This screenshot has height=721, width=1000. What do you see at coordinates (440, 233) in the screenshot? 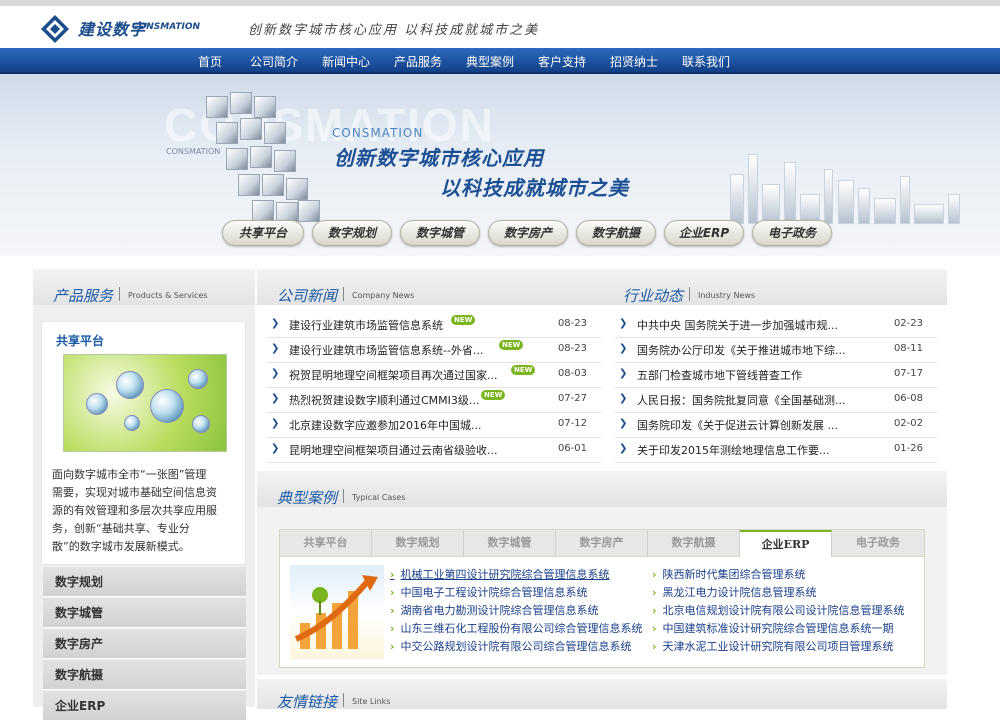
I see `pill-digital-urban: 数字城管` at bounding box center [440, 233].